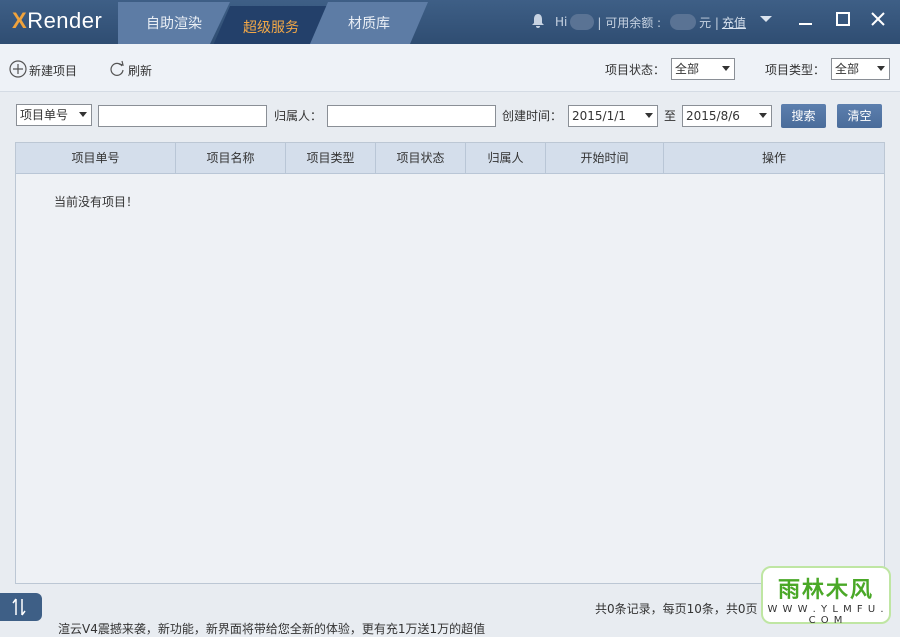 This screenshot has width=900, height=637. I want to click on clear-button: 清空, so click(859, 116).